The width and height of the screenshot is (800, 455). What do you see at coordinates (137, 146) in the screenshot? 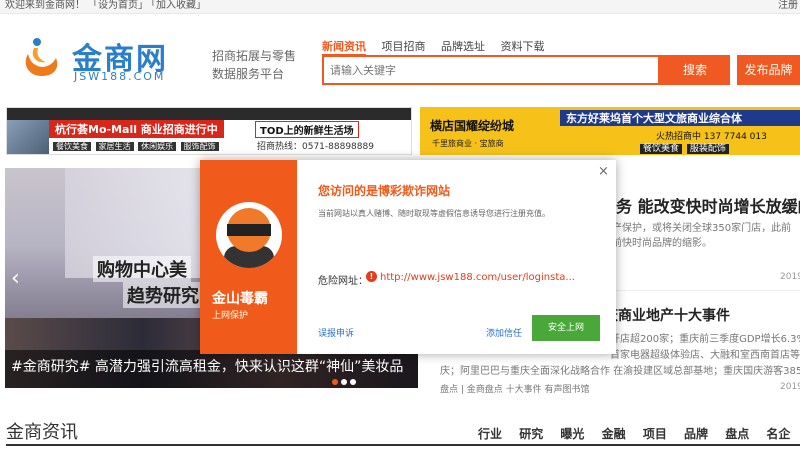
I see `banner-tags: 餐饮美食 家居生活 休闲娱乐 服饰配饰` at bounding box center [137, 146].